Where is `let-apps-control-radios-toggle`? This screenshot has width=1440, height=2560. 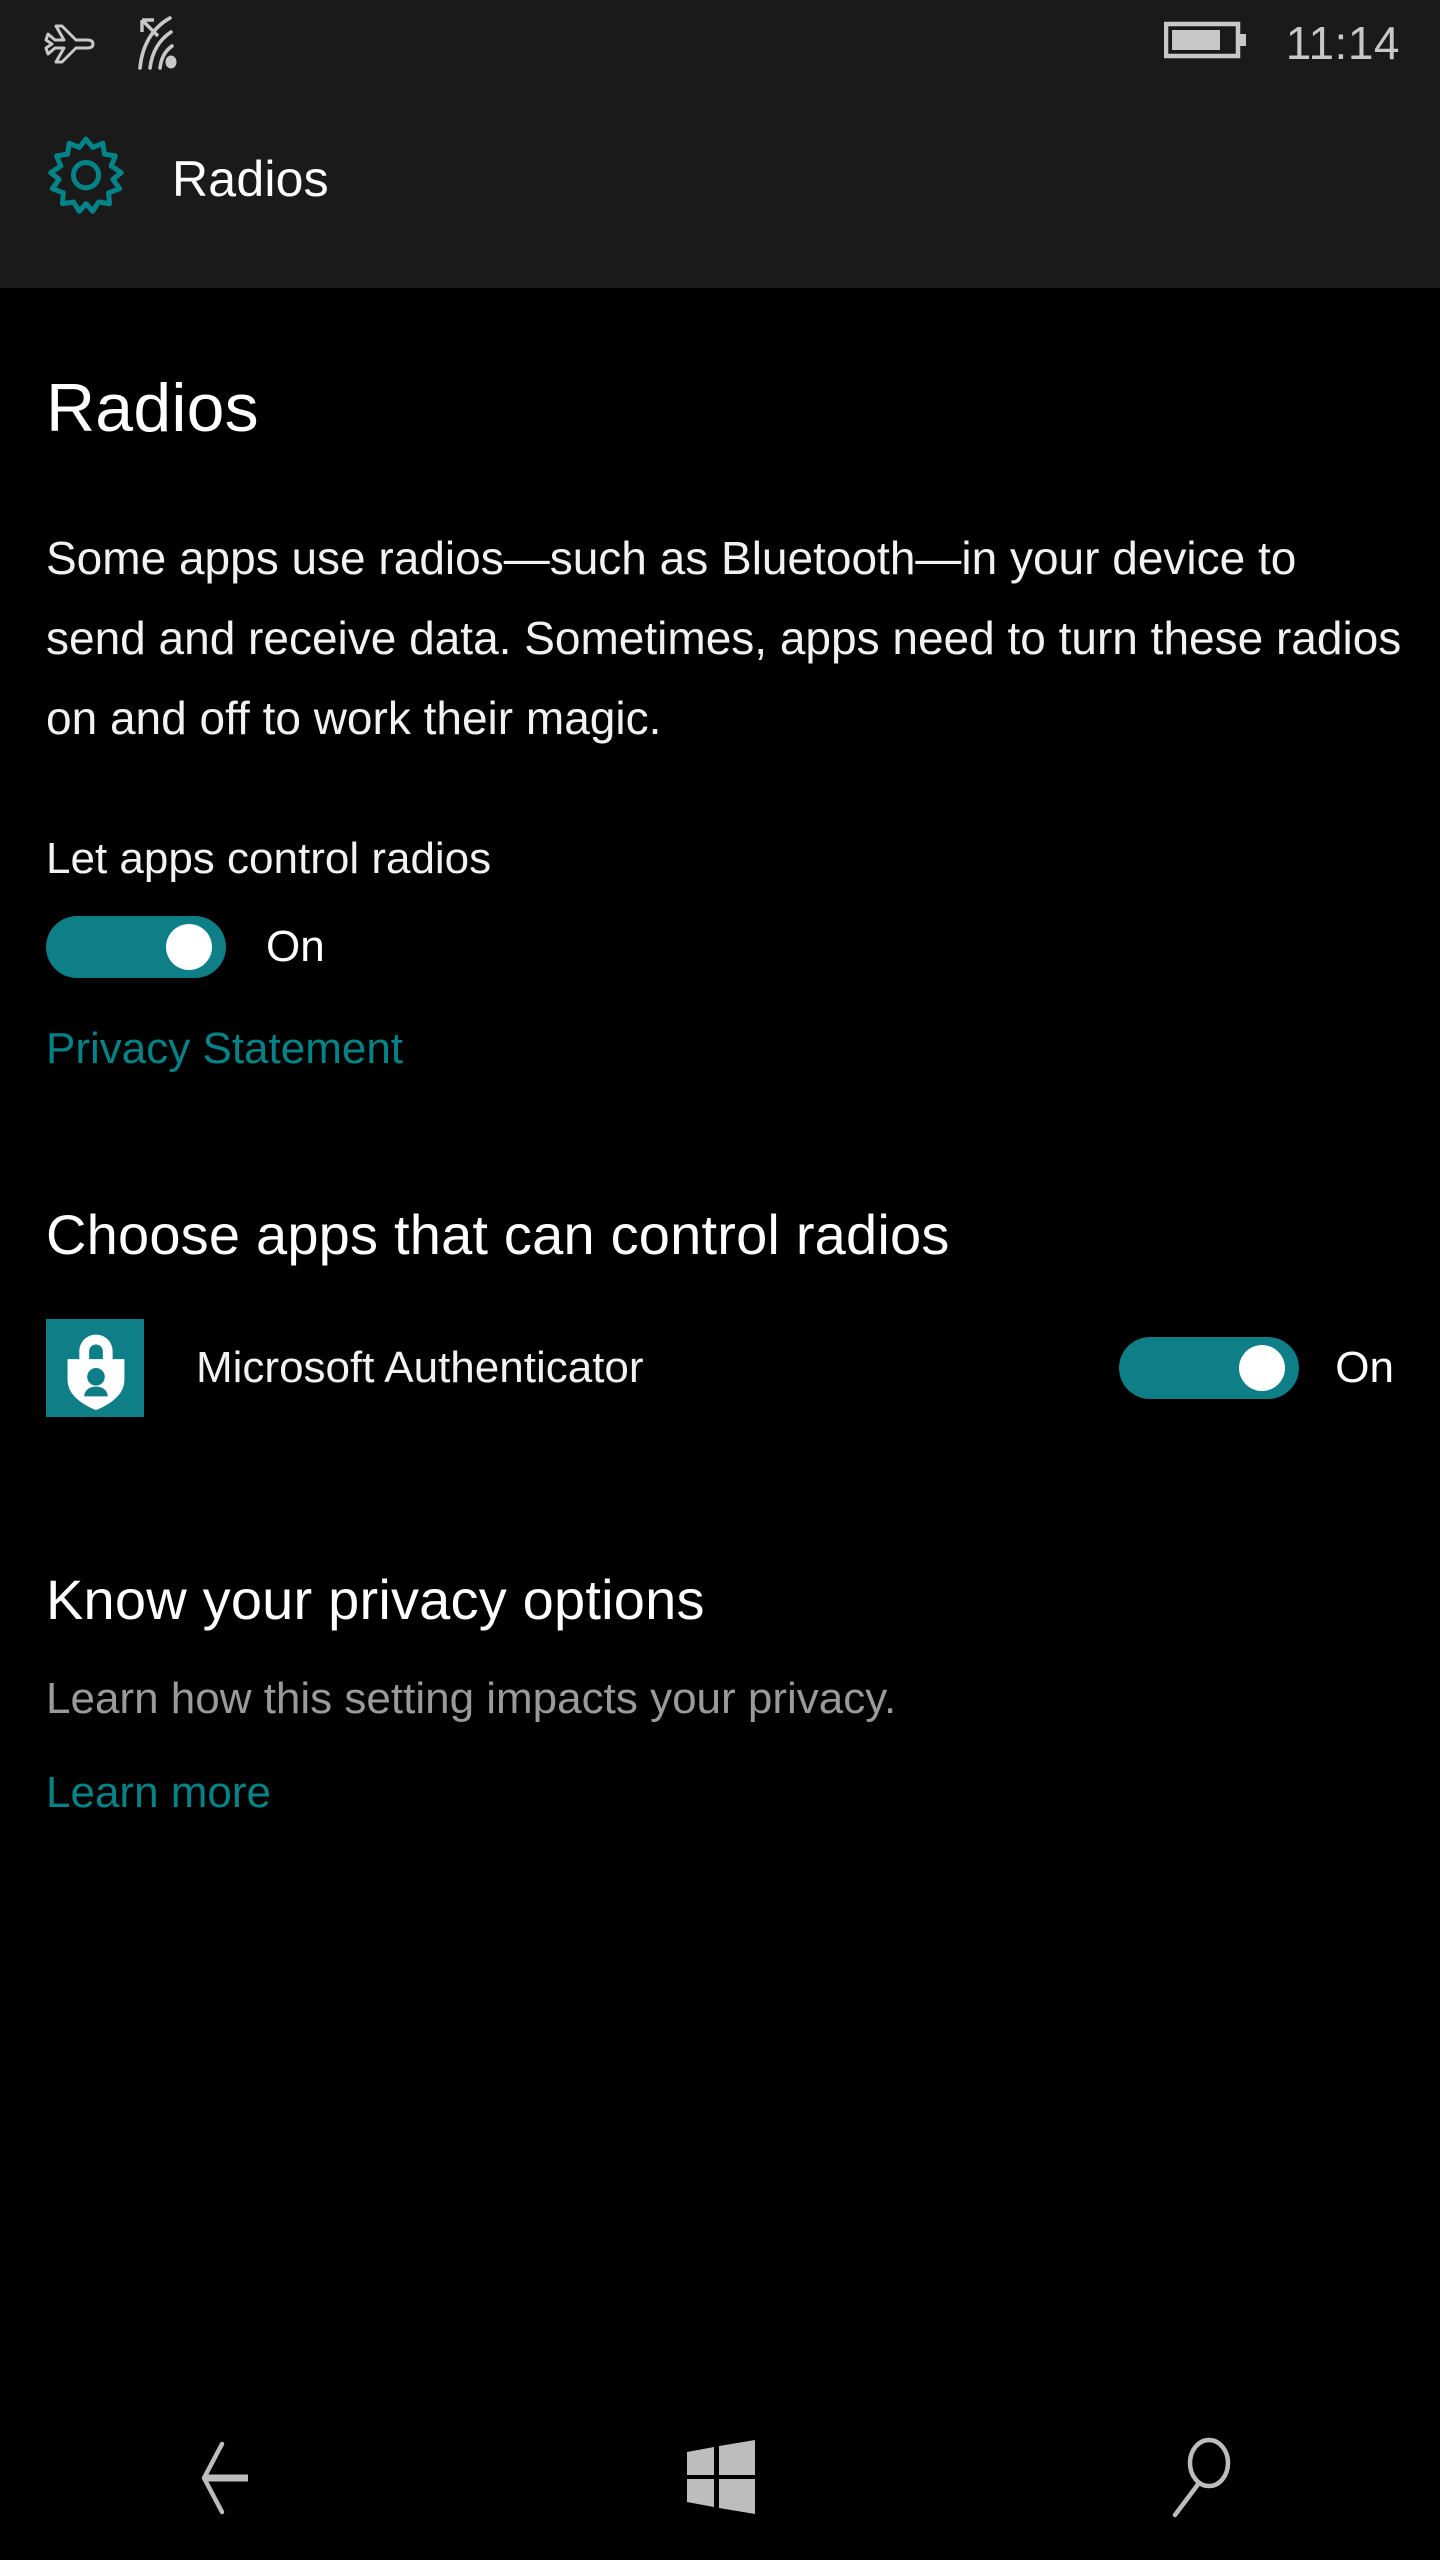
let-apps-control-radios-toggle is located at coordinates (136, 947).